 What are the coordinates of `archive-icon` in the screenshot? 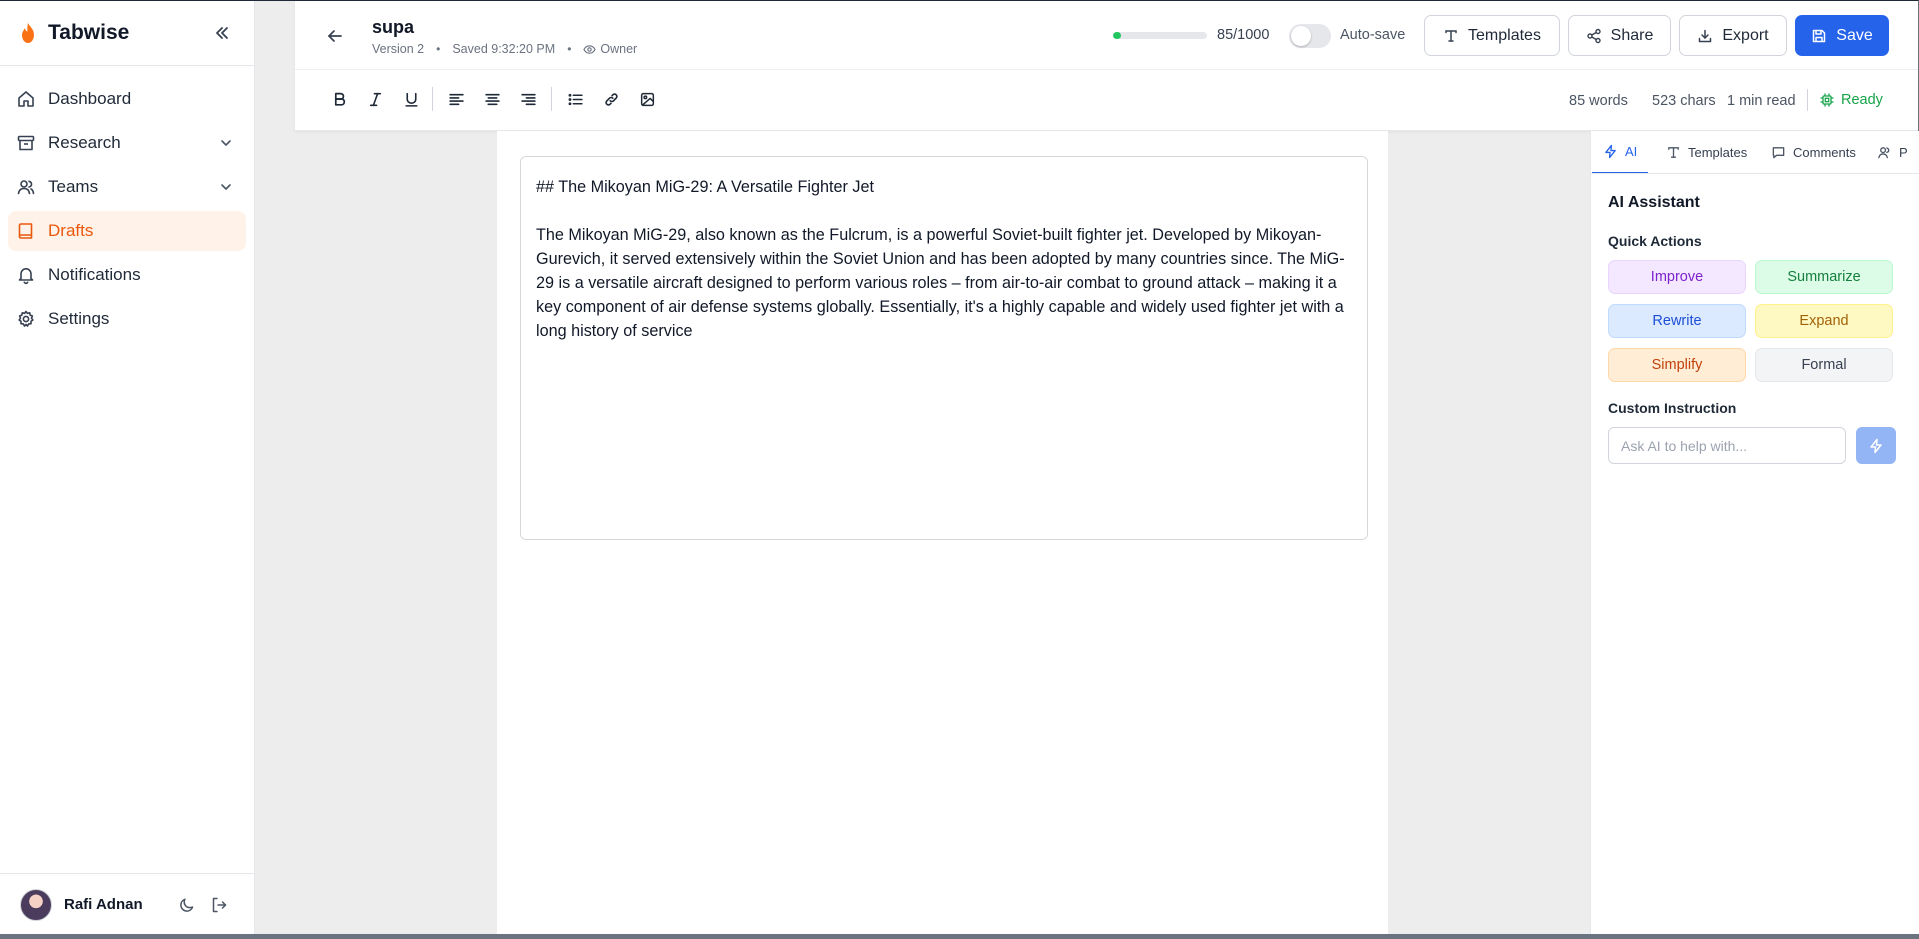 It's located at (26, 143).